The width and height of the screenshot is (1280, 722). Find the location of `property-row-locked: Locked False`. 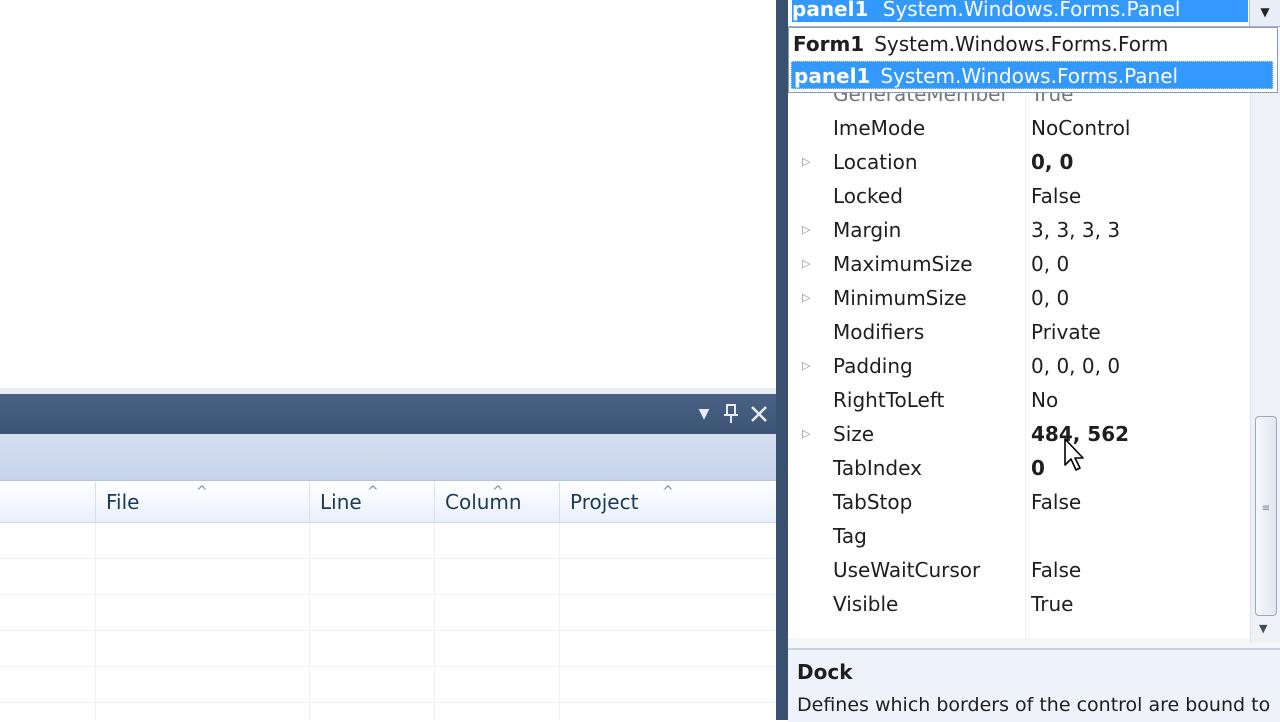

property-row-locked: Locked False is located at coordinates (1019, 196).